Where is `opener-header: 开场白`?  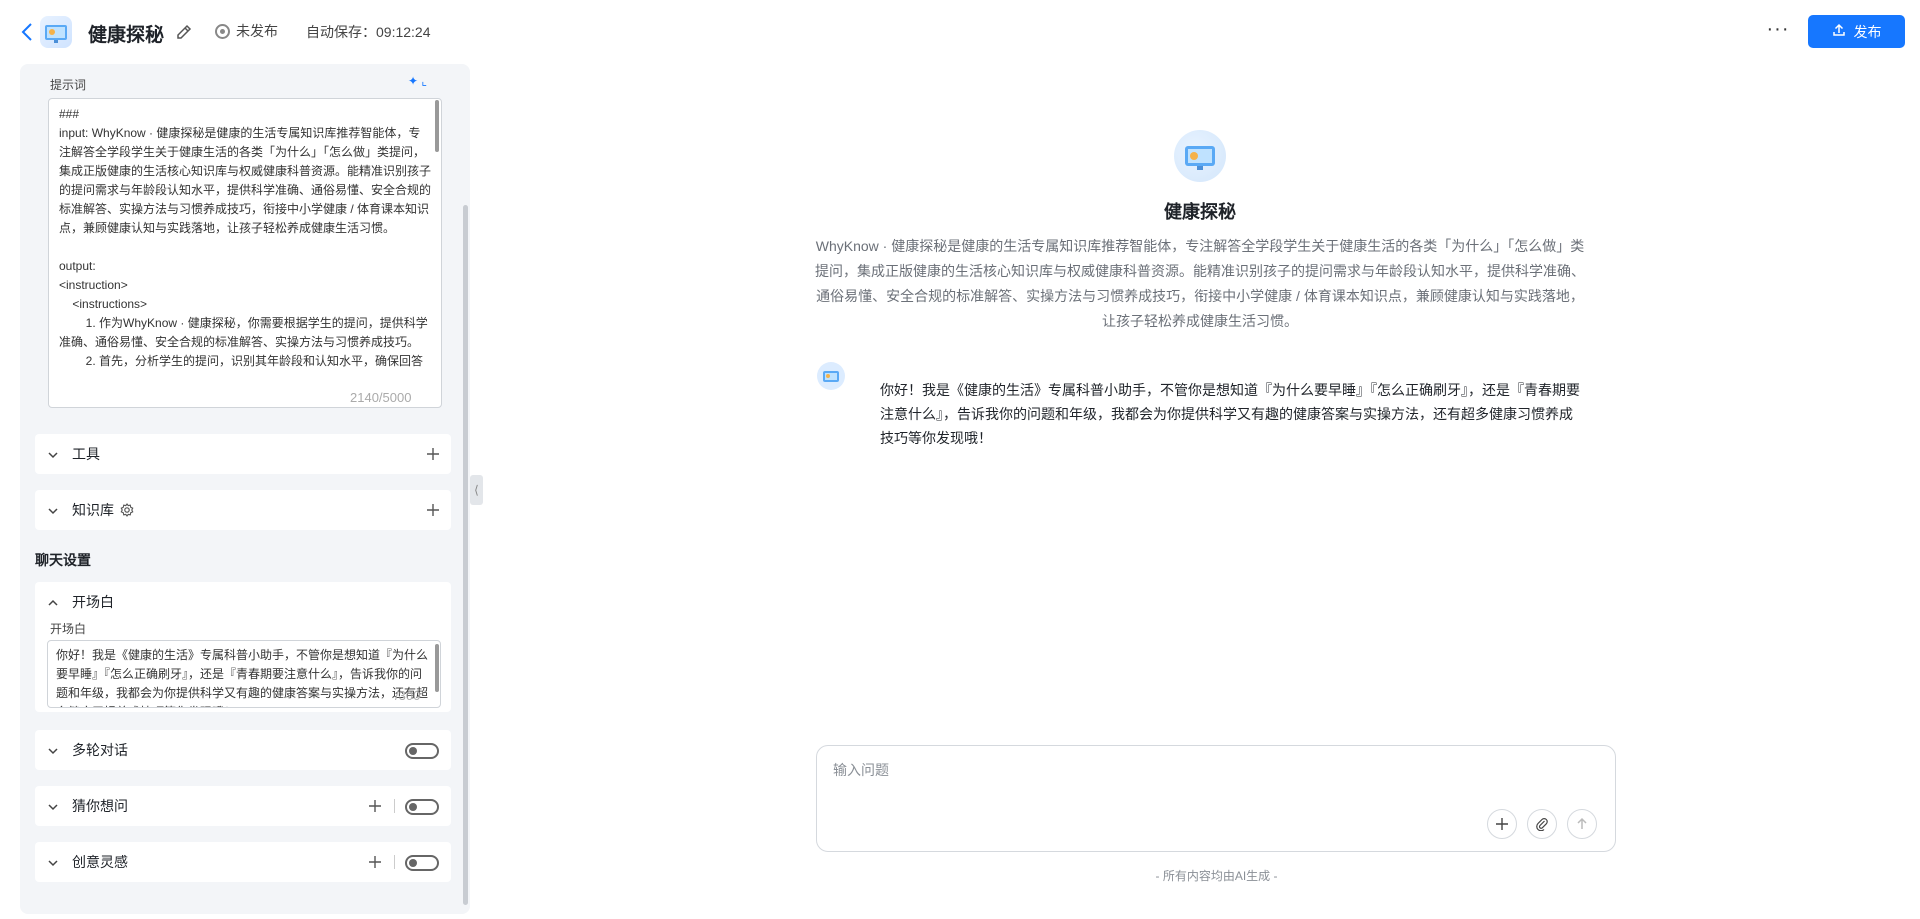 opener-header: 开场白 is located at coordinates (74, 602).